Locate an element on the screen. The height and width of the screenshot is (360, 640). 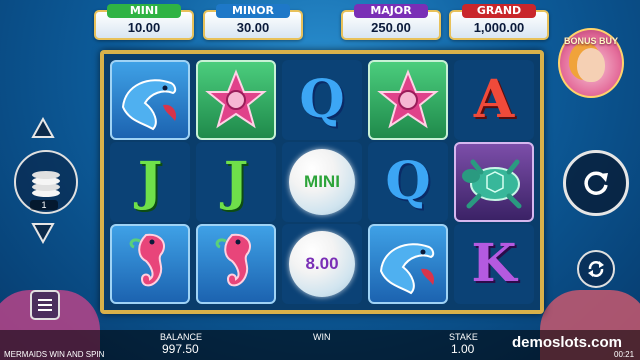
jackpot-major-value: 250.00 is located at coordinates (391, 27).